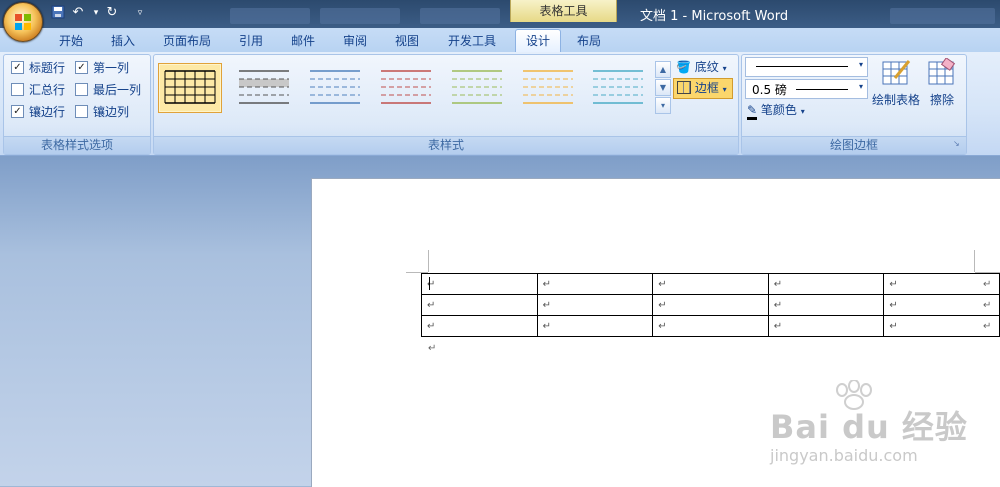 This screenshot has height=487, width=1000. I want to click on last-column-label: 最后一列, so click(117, 90).